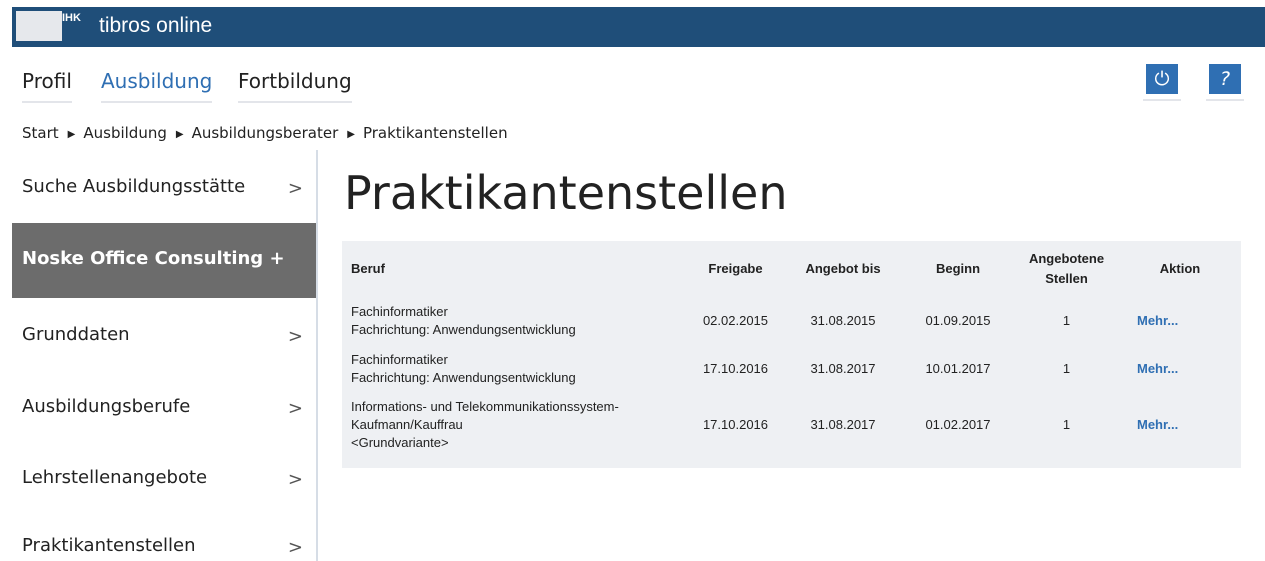  I want to click on beruf-line: Kaufmann/Kauffrau, so click(407, 424).